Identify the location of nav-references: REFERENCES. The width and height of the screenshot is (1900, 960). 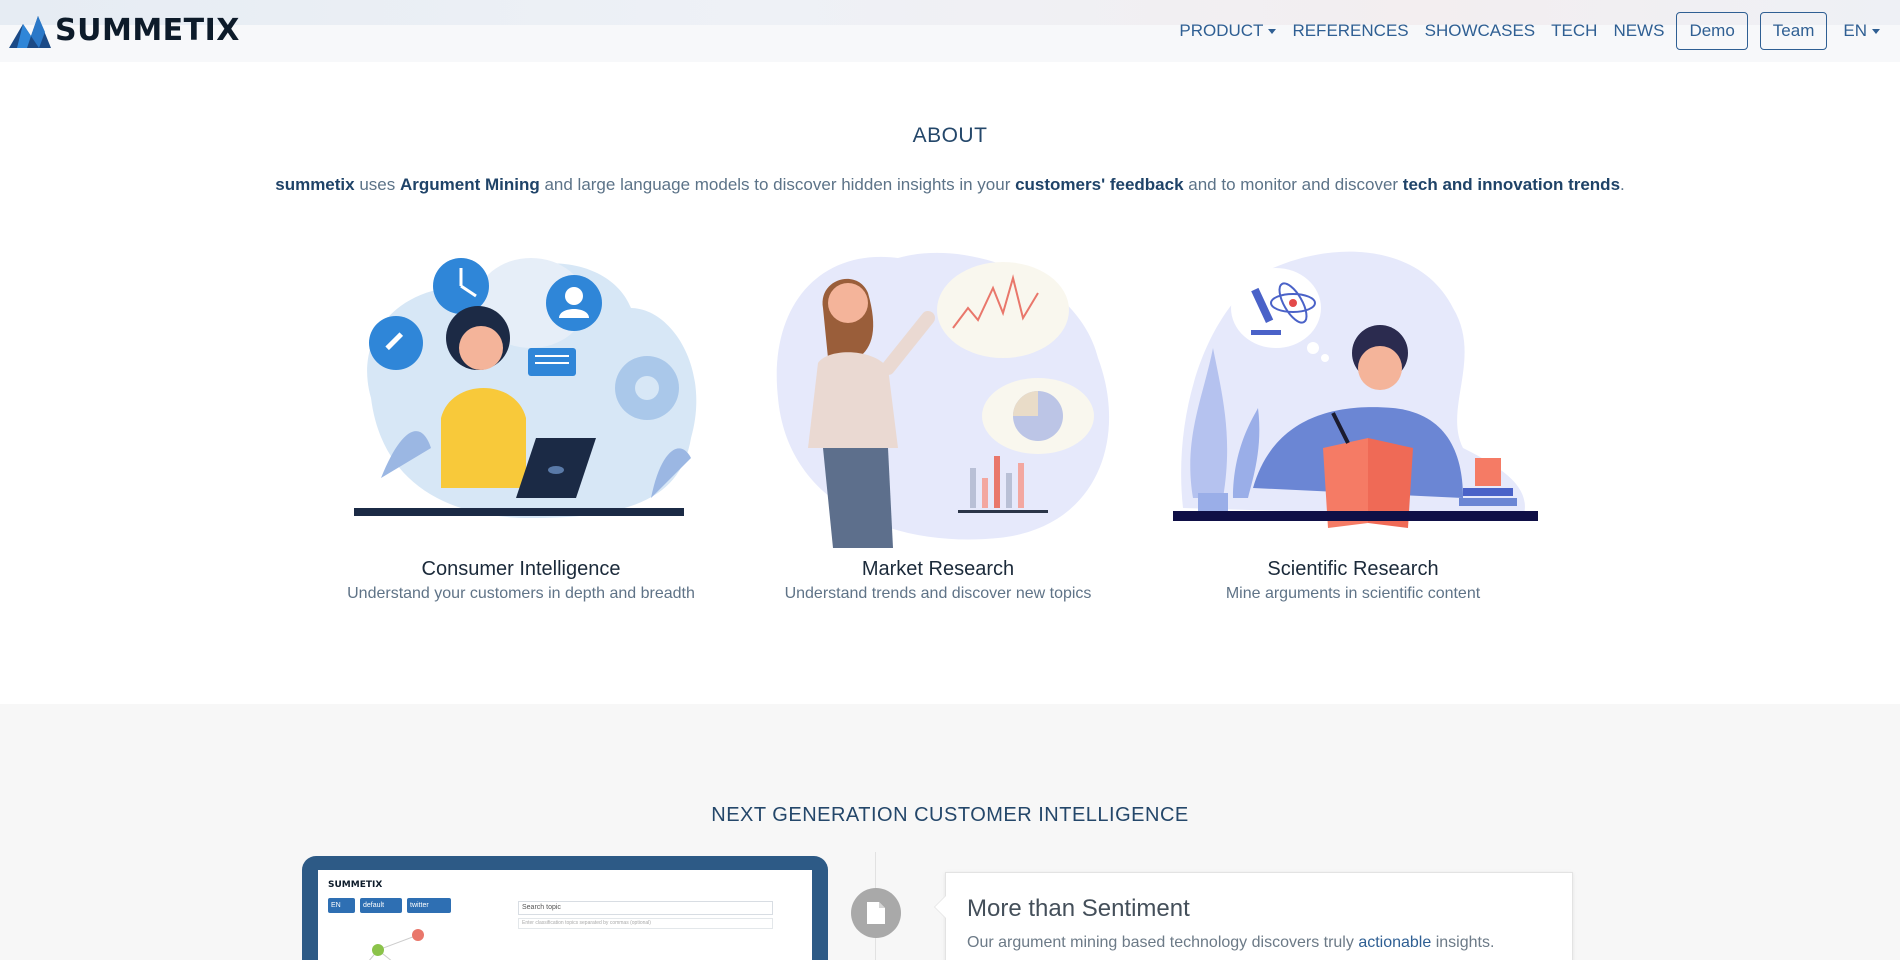
(1350, 31).